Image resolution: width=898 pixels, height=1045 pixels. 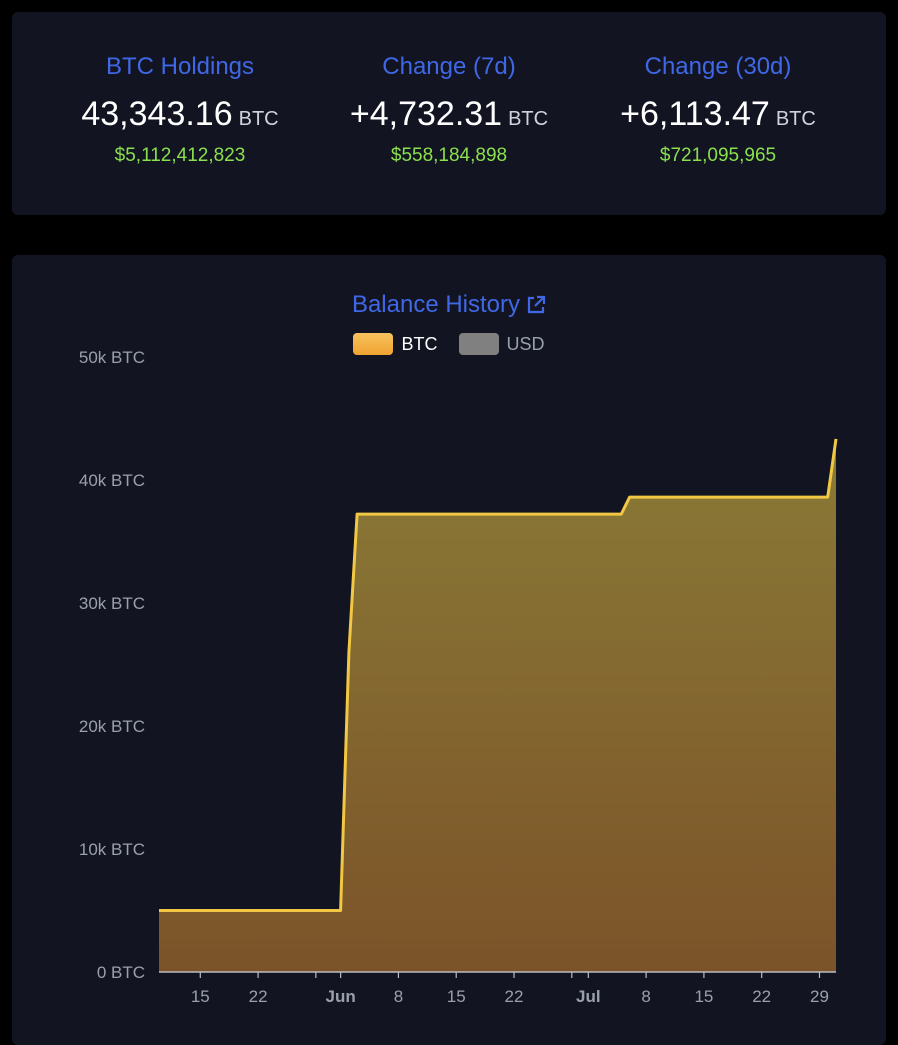 What do you see at coordinates (718, 66) in the screenshot?
I see `stat-title: Change (30d)` at bounding box center [718, 66].